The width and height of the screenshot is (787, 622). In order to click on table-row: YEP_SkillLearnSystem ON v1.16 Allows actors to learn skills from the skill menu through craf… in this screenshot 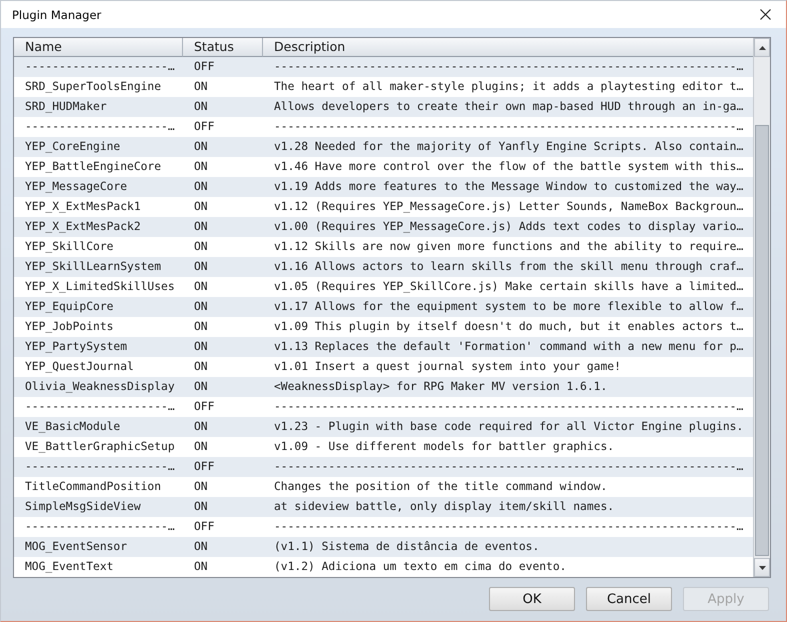, I will do `click(383, 267)`.